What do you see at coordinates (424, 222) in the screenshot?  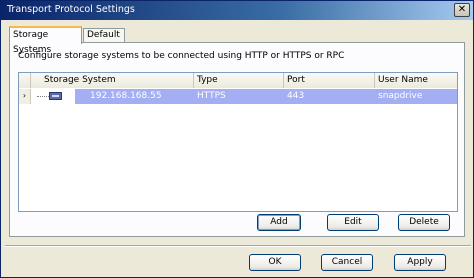 I see `delete-button: Delete` at bounding box center [424, 222].